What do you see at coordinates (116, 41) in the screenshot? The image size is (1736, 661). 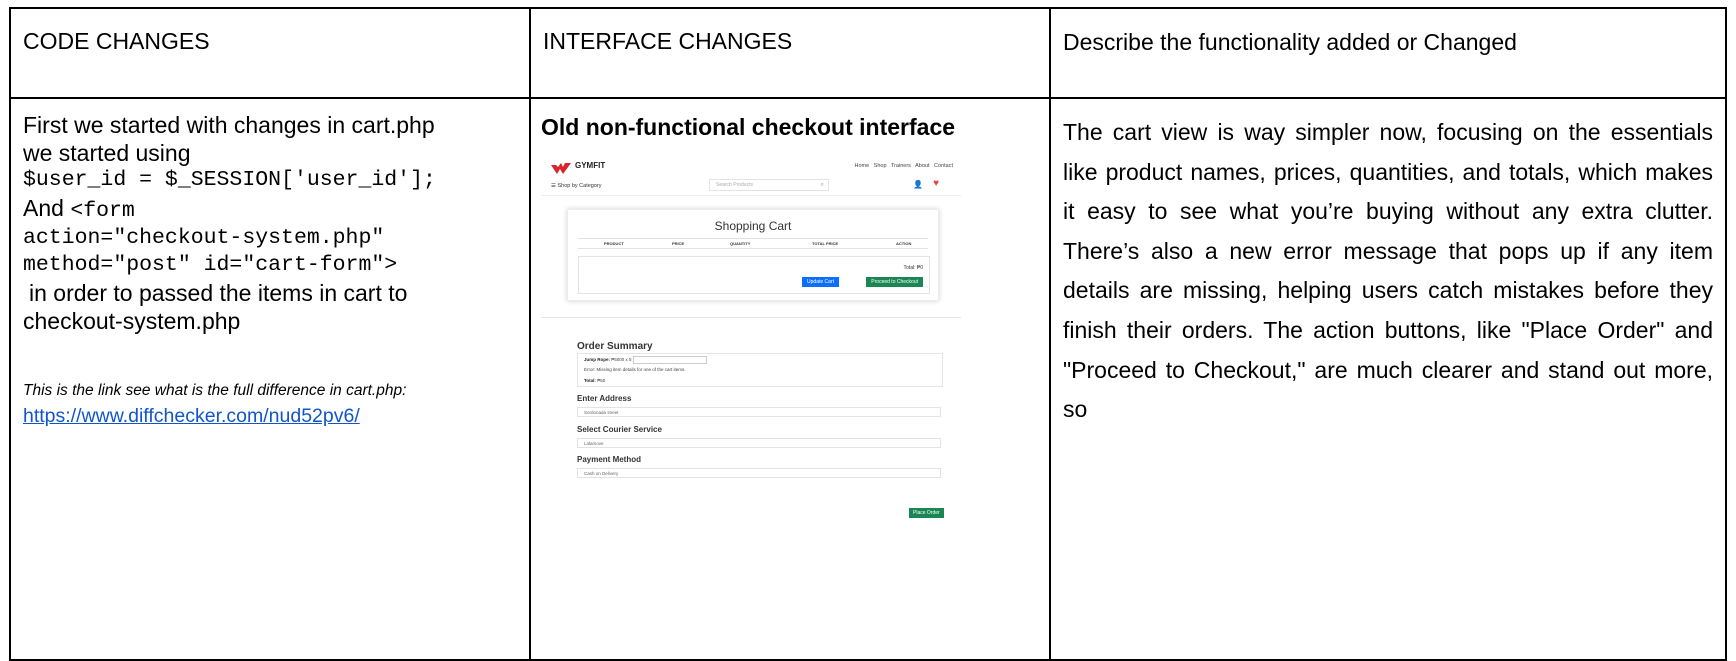 I see `header-code-changes: CODE CHANGES` at bounding box center [116, 41].